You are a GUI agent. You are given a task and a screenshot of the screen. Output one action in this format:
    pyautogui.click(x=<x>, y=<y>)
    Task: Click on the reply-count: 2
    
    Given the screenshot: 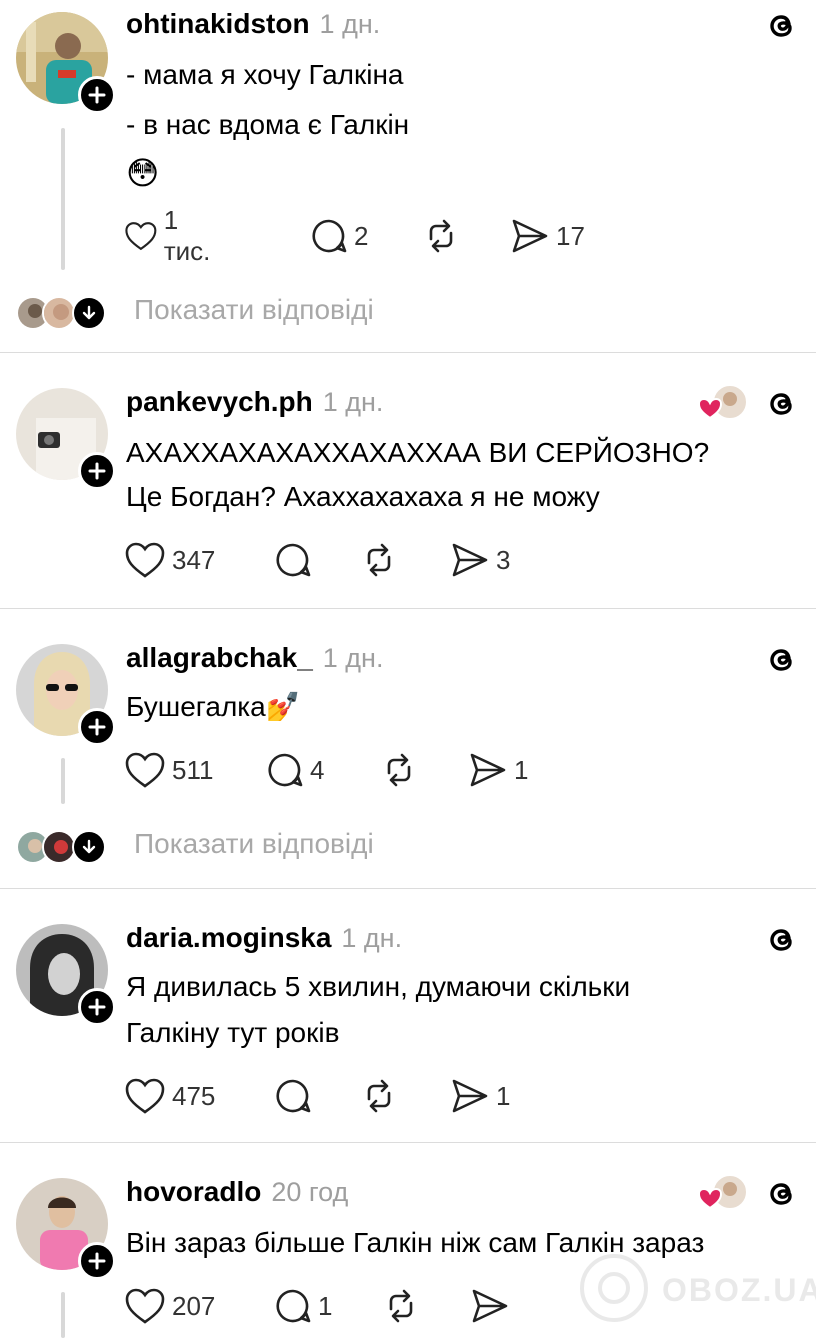 What is the action you would take?
    pyautogui.click(x=361, y=235)
    